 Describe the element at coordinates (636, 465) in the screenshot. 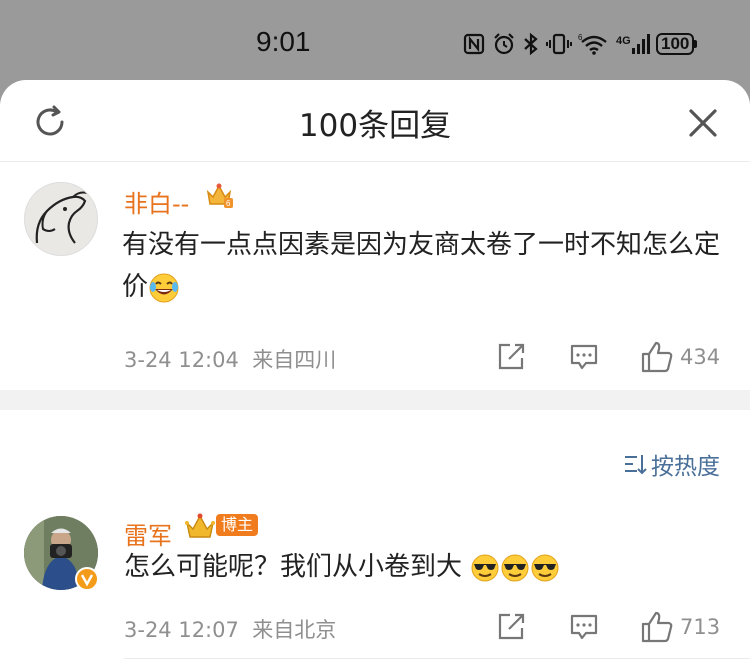

I see `sort-icon` at that location.